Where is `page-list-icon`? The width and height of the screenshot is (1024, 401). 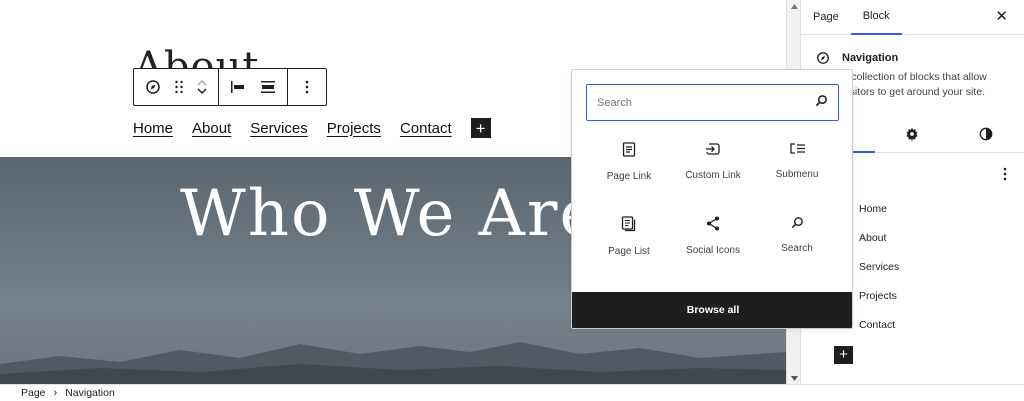
page-list-icon is located at coordinates (628, 224).